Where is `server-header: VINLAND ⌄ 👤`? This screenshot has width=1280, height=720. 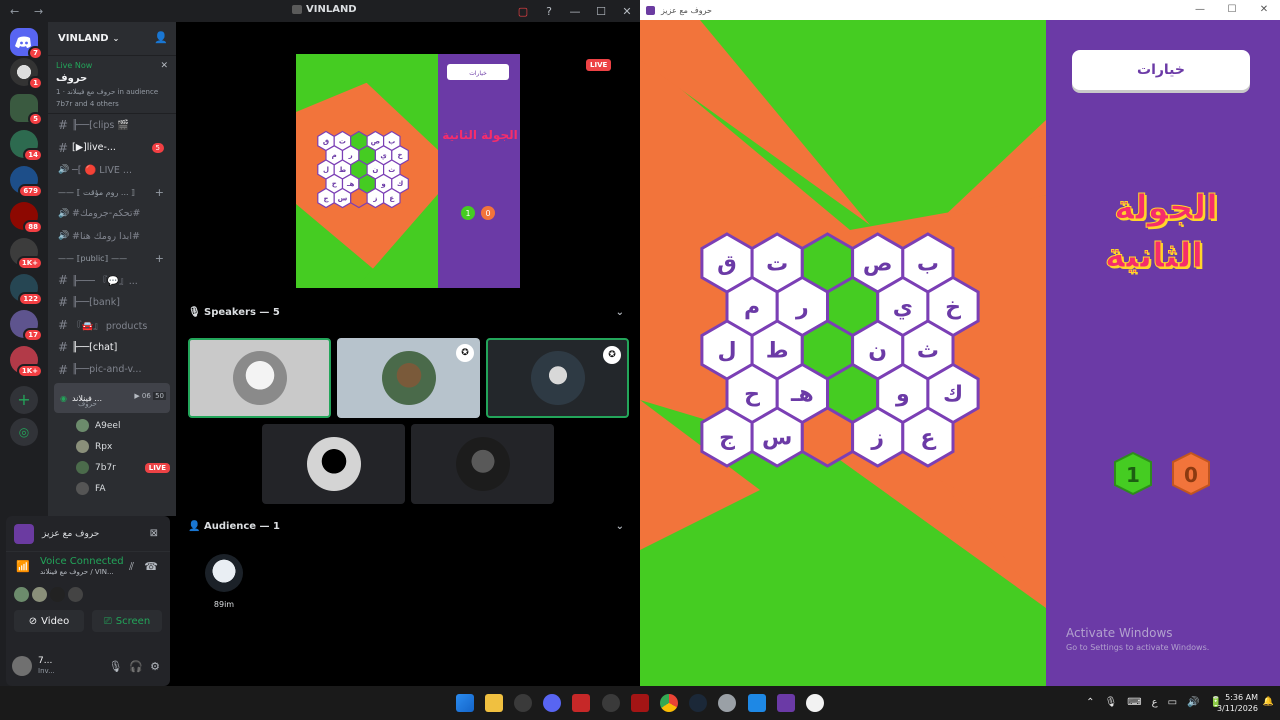 server-header: VINLAND ⌄ 👤 is located at coordinates (112, 39).